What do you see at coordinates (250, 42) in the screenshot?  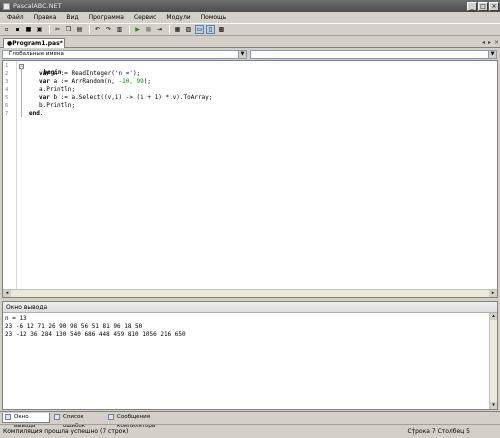 I see `document-tabstrip: ●Program1.pas* ◂ ▸ ×` at bounding box center [250, 42].